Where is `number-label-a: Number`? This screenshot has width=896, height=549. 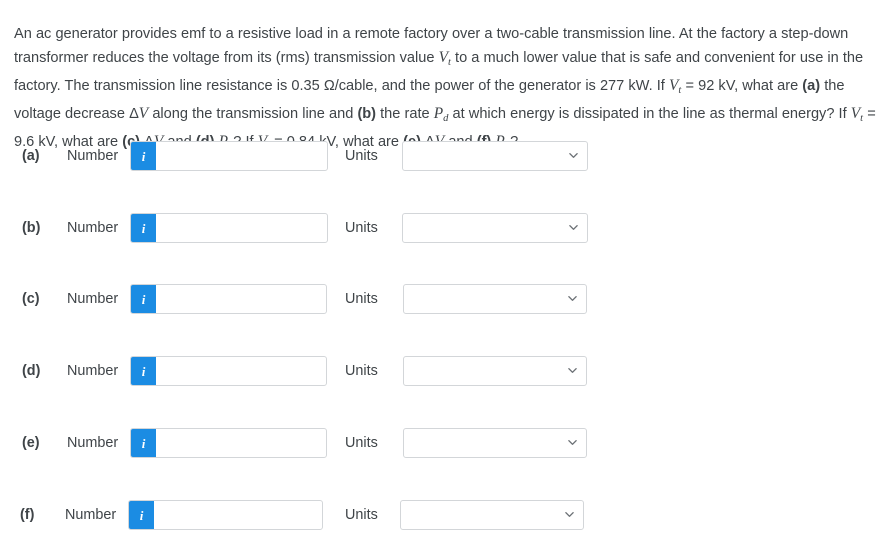
number-label-a: Number is located at coordinates (93, 156).